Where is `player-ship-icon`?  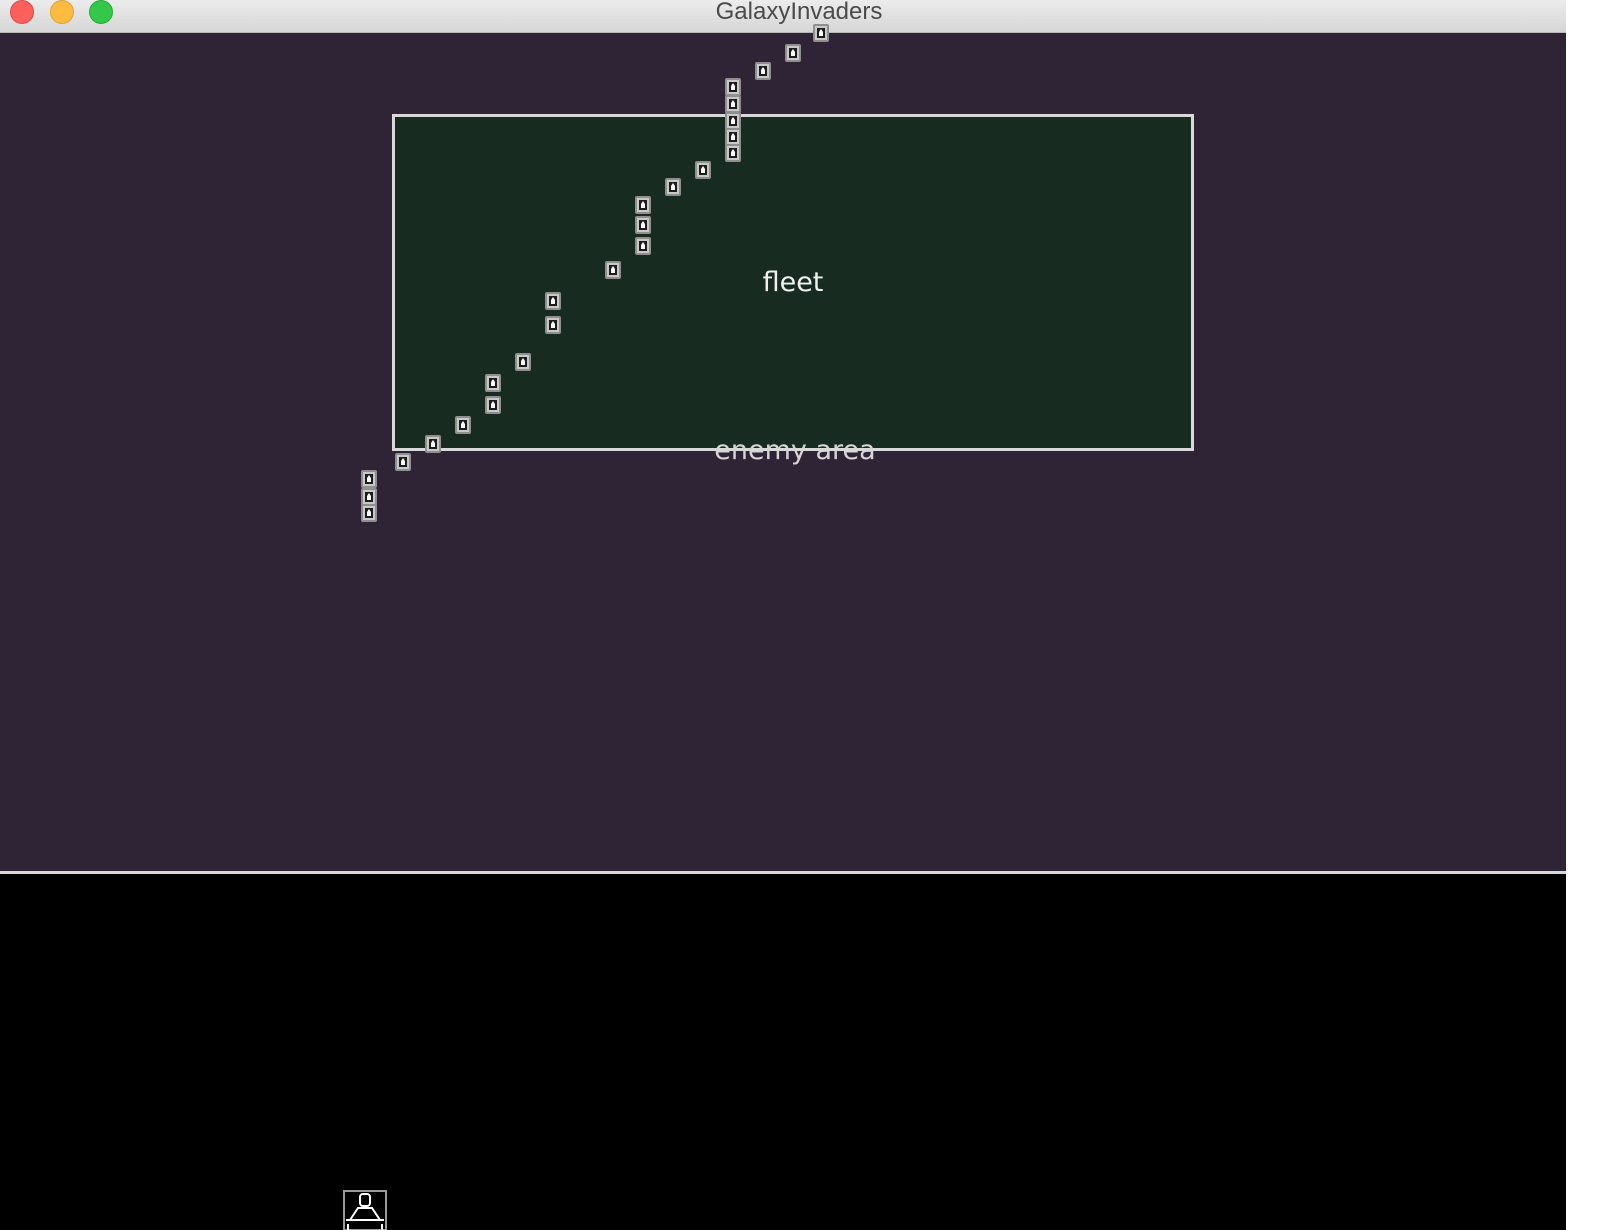
player-ship-icon is located at coordinates (365, 1210).